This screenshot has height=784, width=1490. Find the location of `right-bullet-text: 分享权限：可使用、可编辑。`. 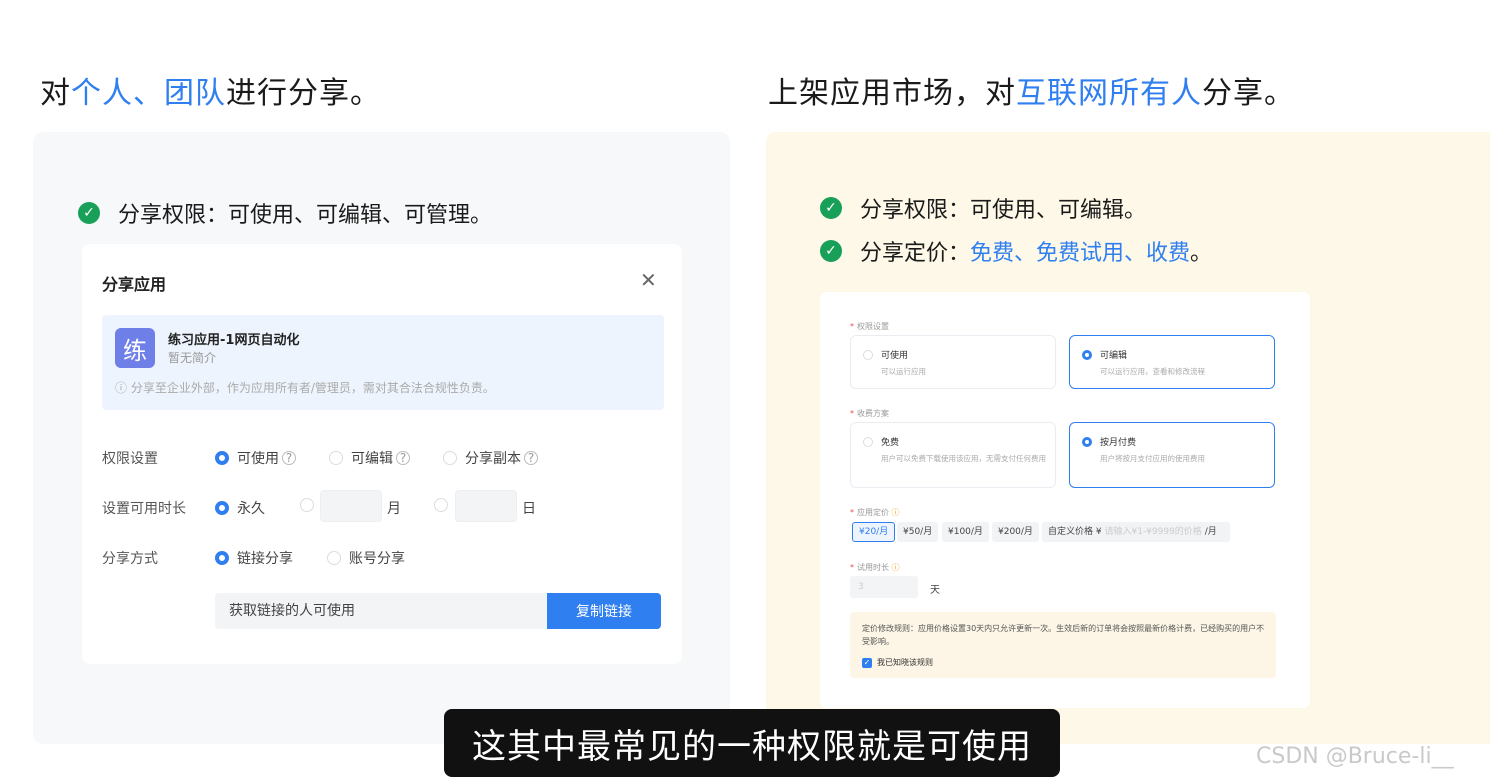

right-bullet-text: 分享权限：可使用、可编辑。 is located at coordinates (1003, 210).